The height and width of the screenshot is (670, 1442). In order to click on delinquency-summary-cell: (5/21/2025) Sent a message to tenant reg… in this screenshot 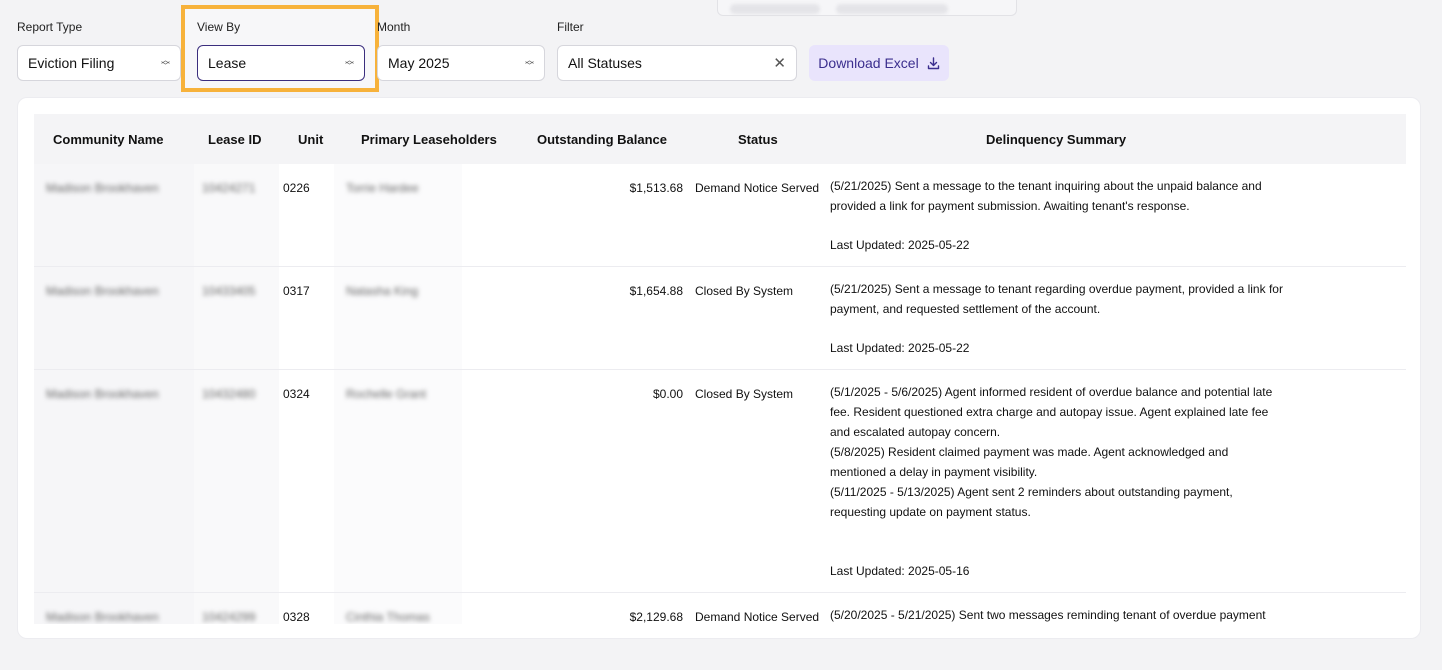, I will do `click(1060, 318)`.